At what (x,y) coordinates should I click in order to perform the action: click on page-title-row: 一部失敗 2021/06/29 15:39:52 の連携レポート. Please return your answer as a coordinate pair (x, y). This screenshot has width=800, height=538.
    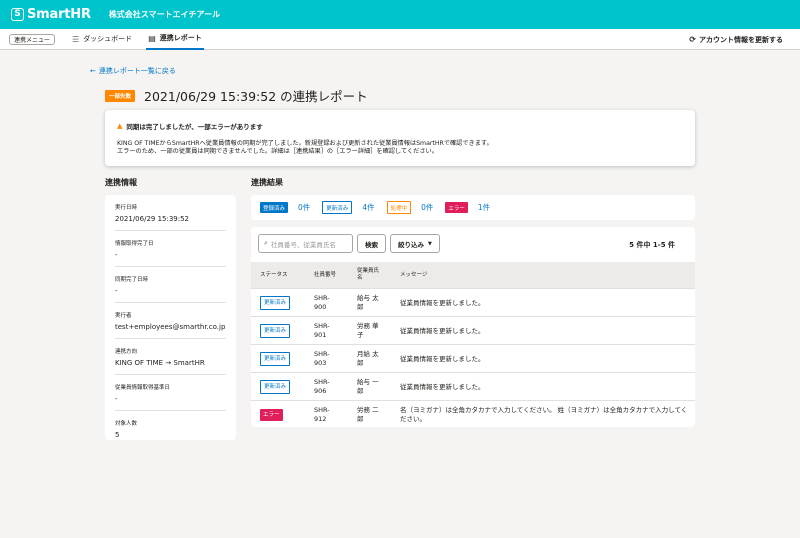
    Looking at the image, I should click on (236, 95).